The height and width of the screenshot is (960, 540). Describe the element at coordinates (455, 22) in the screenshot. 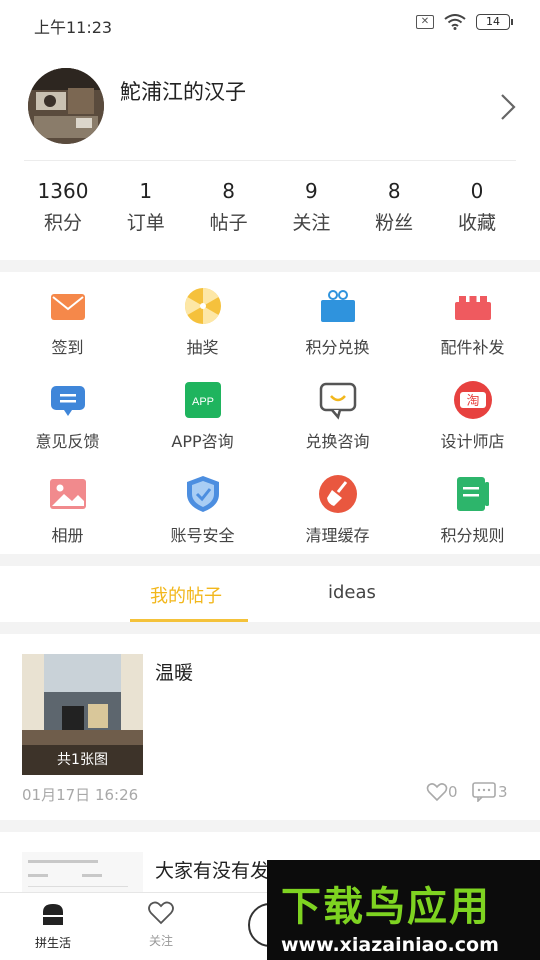

I see `wifi-icon` at that location.